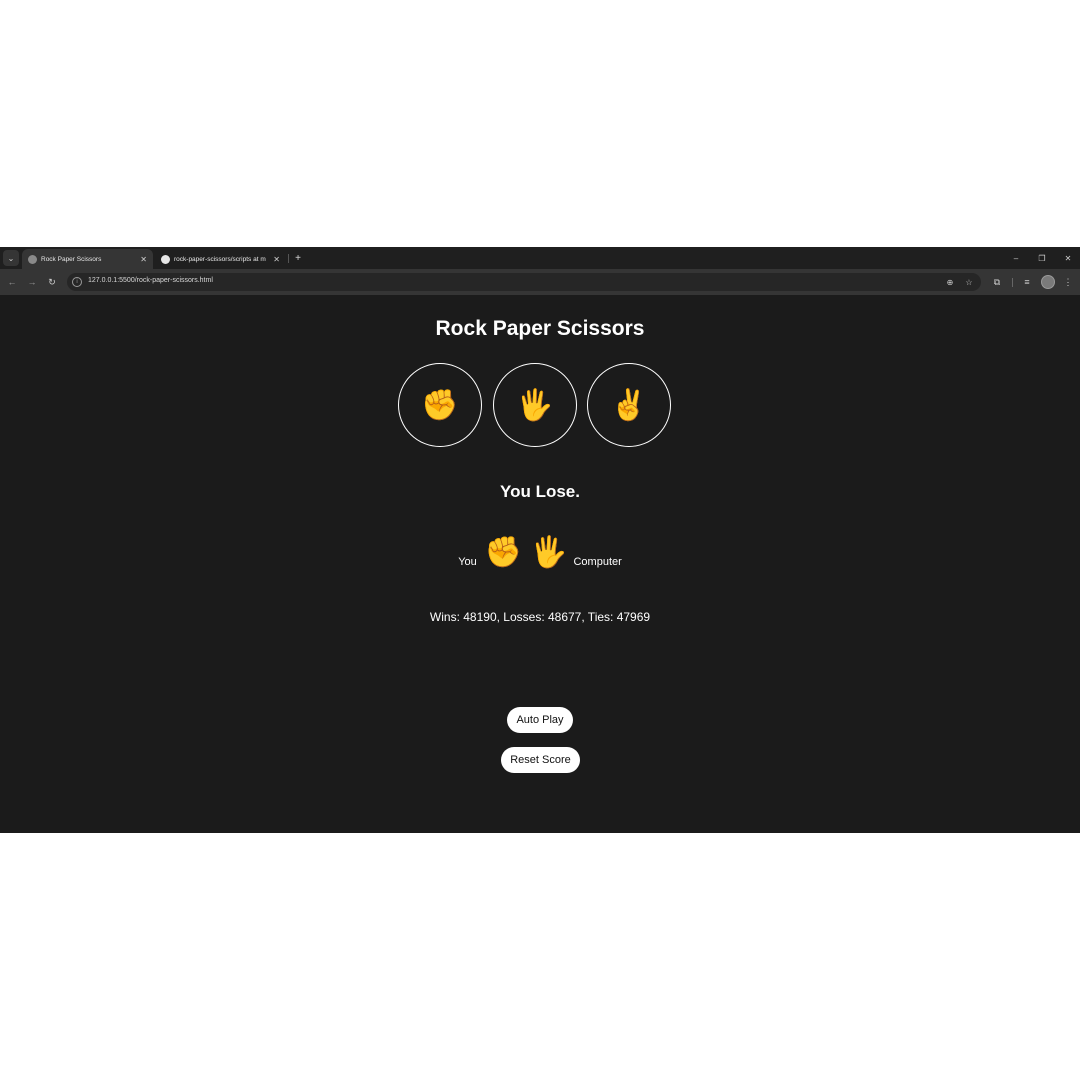  I want to click on last-round-moves: You ✊ 🖐 Computer, so click(540, 553).